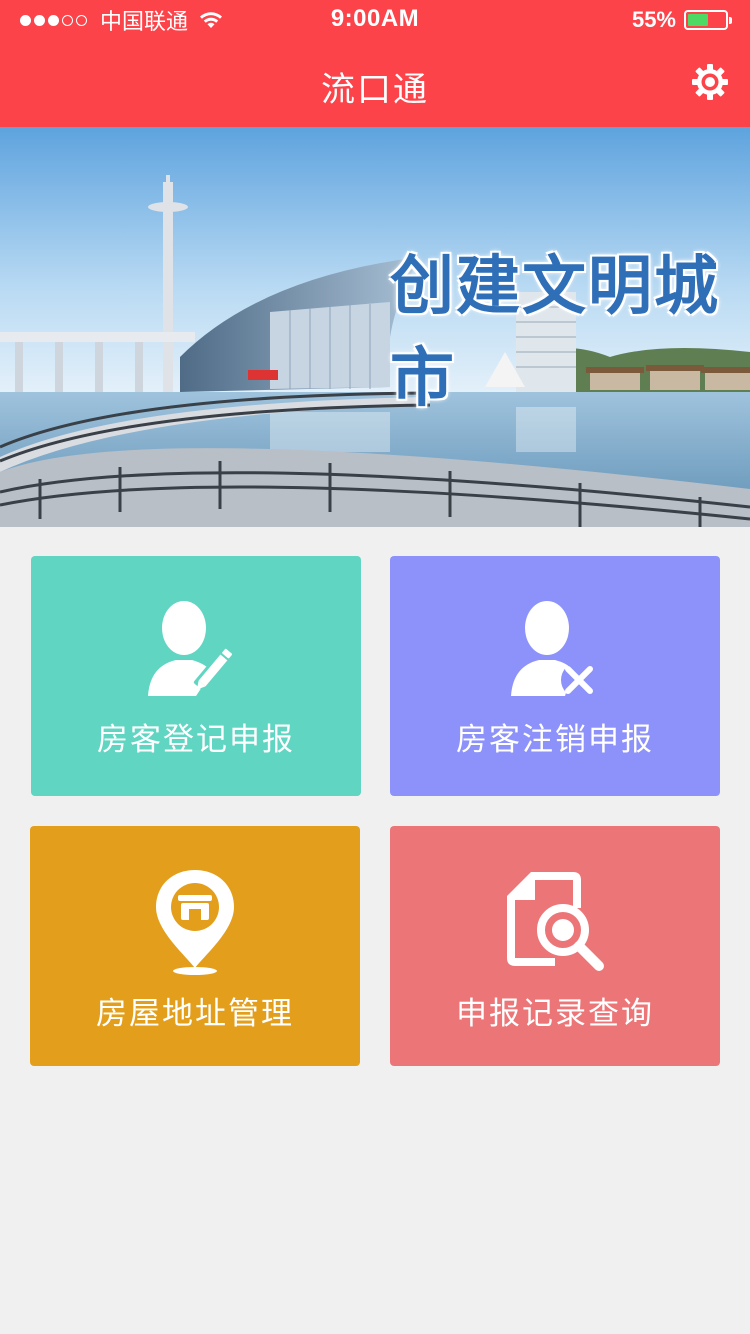  Describe the element at coordinates (375, 90) in the screenshot. I see `page-title: 流口通` at that location.